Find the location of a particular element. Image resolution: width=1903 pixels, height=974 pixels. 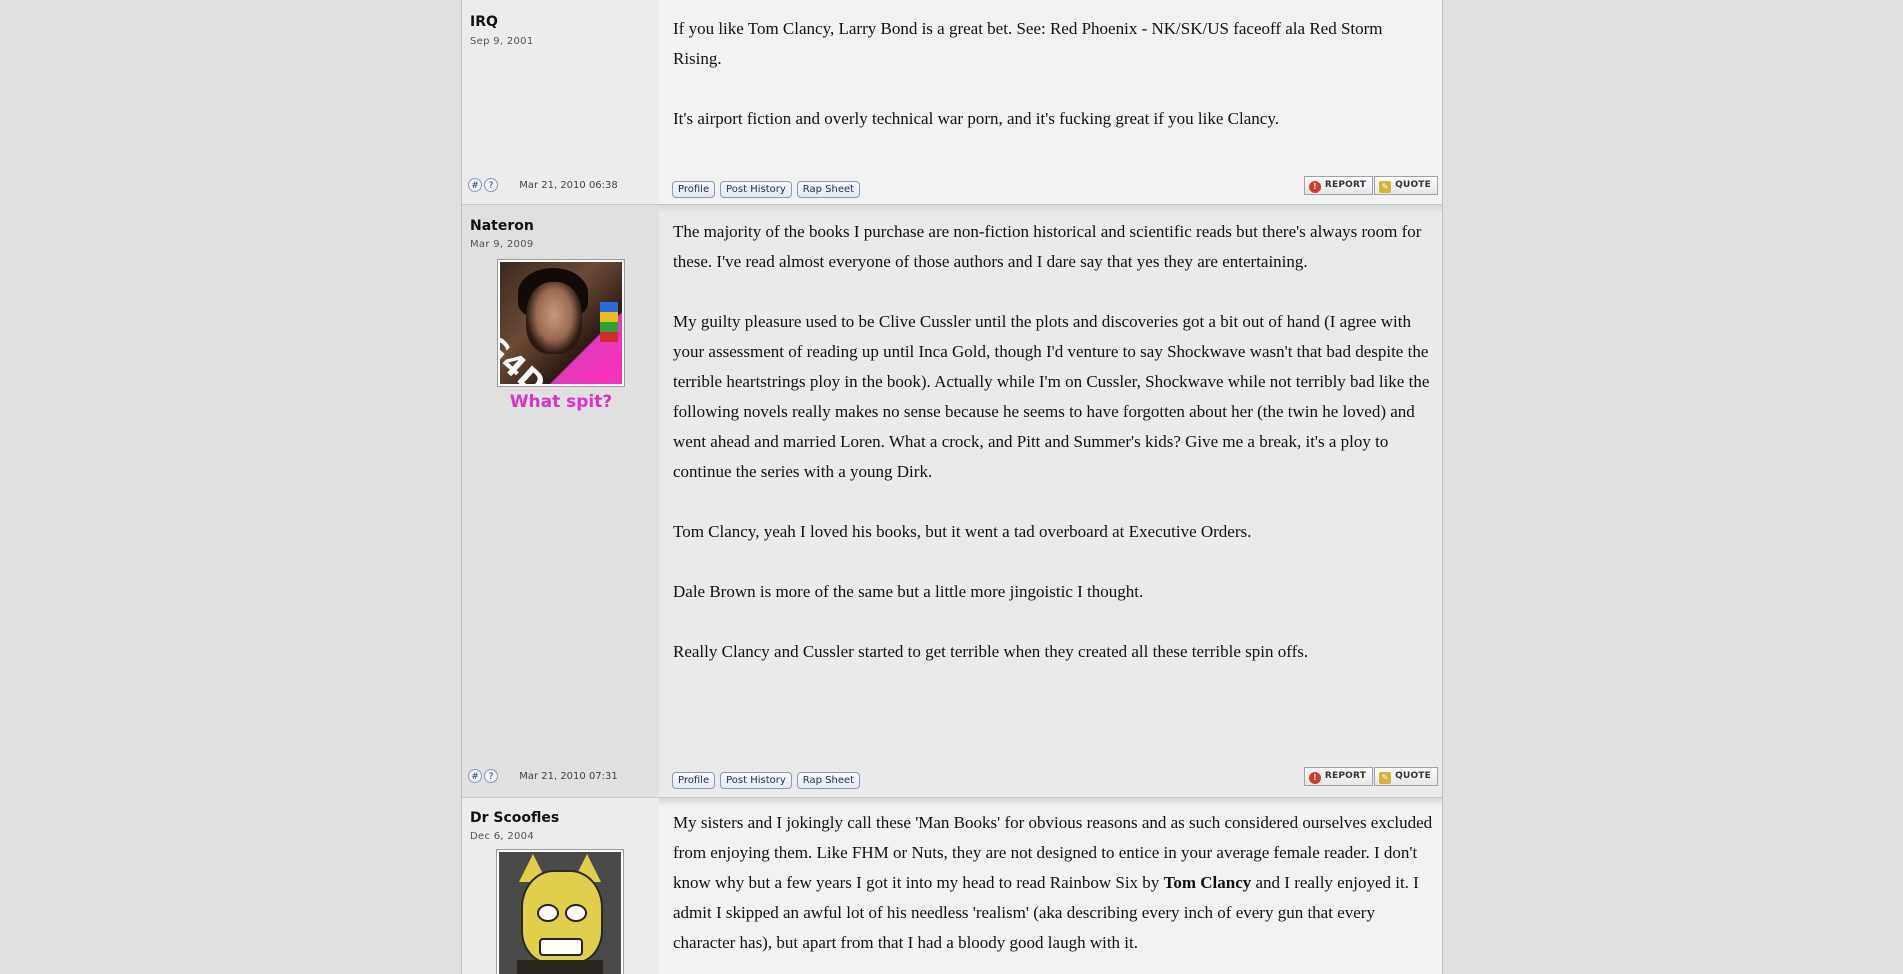

post-userinfo: Dr Scoofles Dec 6, 2004 is located at coordinates (560, 886).